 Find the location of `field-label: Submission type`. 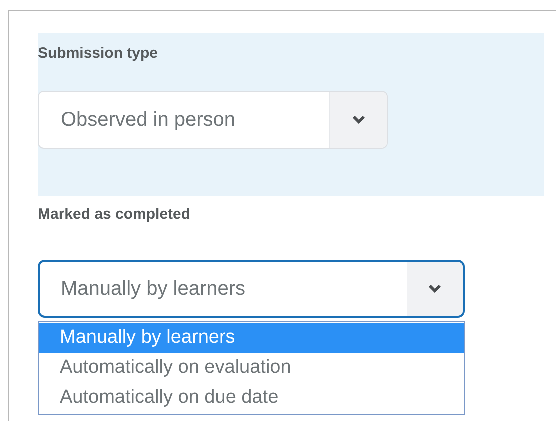

field-label: Submission type is located at coordinates (99, 54).